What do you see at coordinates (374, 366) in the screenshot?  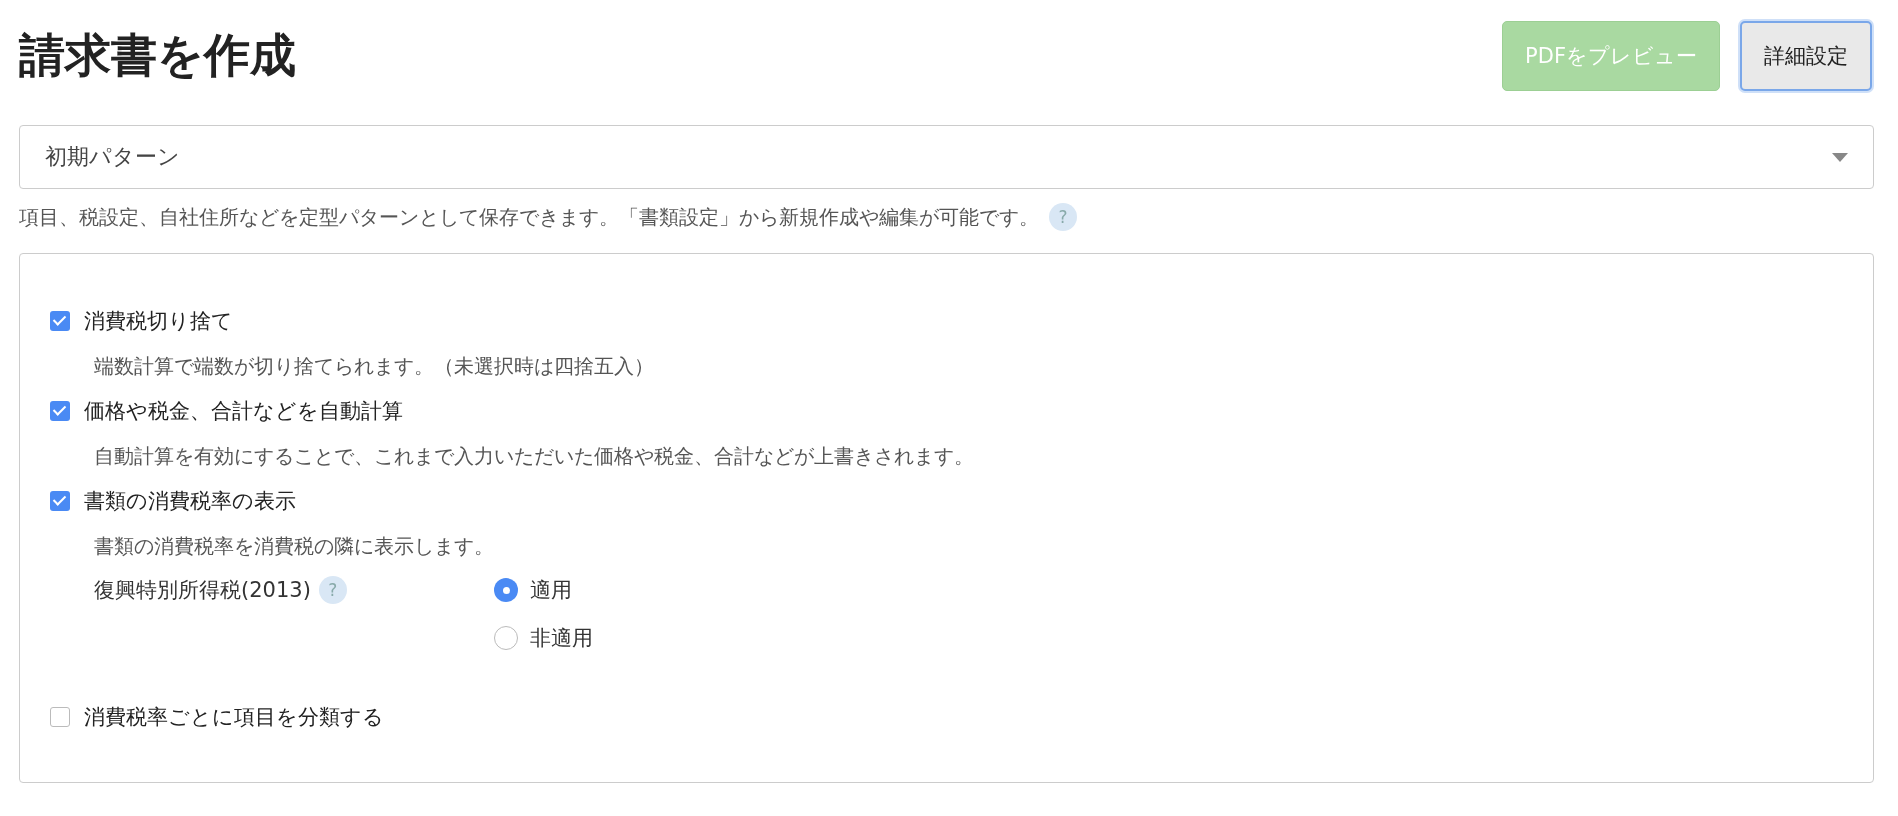 I see `option-description: 端数計算で端数が切り捨てられます。（未選択時は四捨五入）` at bounding box center [374, 366].